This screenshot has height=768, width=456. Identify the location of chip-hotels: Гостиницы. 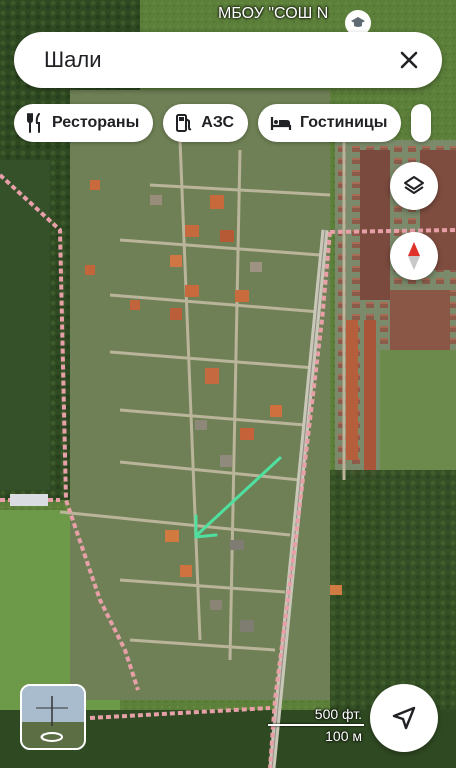
(330, 123).